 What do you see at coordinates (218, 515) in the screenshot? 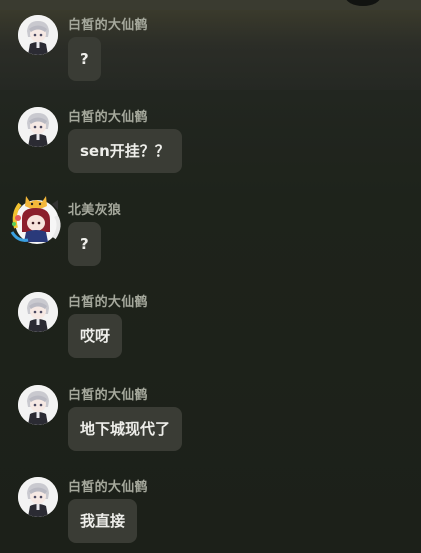
I see `chat-message: 白皙的大仙鹤 我直接` at bounding box center [218, 515].